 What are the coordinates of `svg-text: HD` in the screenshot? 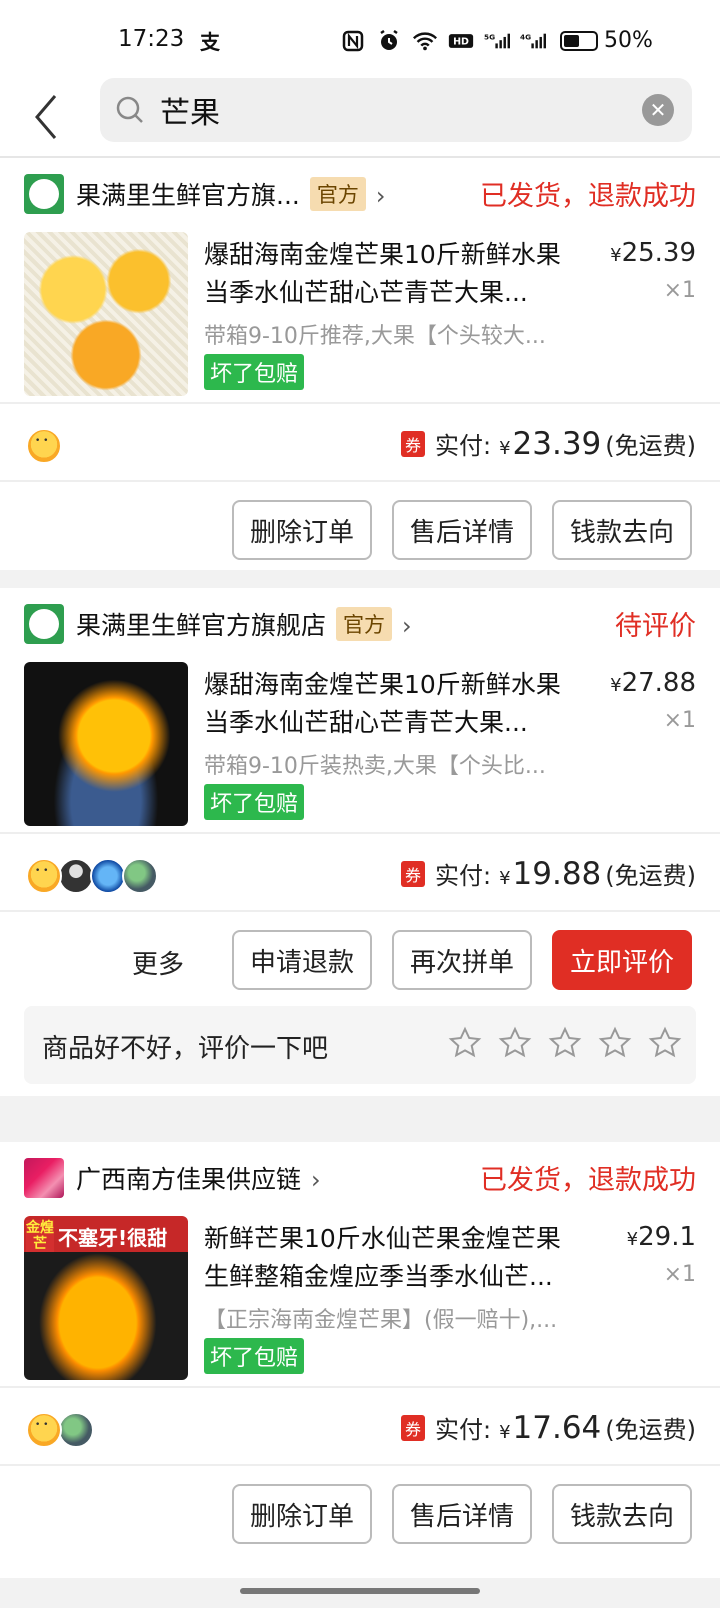 It's located at (461, 41).